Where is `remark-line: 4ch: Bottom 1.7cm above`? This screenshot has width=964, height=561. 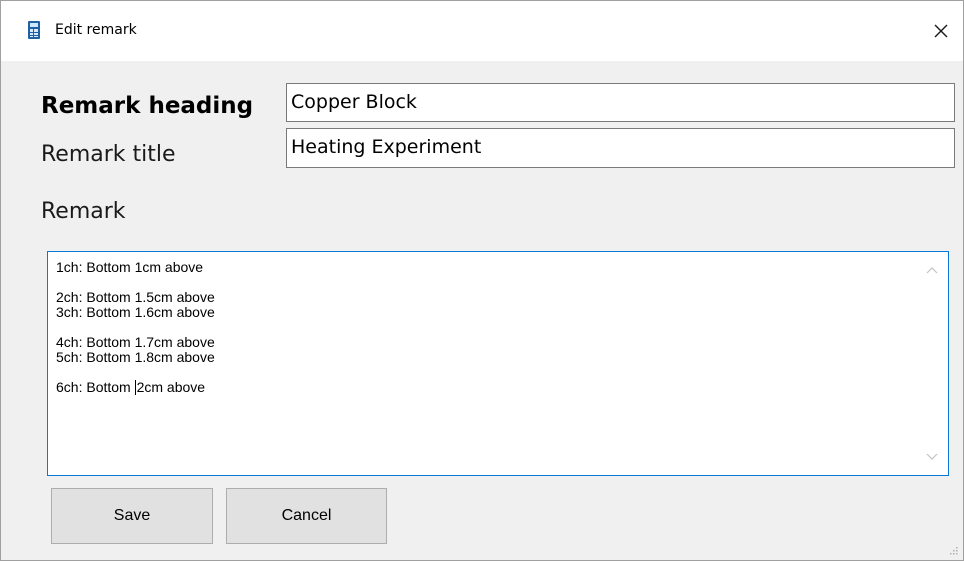
remark-line: 4ch: Bottom 1.7cm above is located at coordinates (135, 342).